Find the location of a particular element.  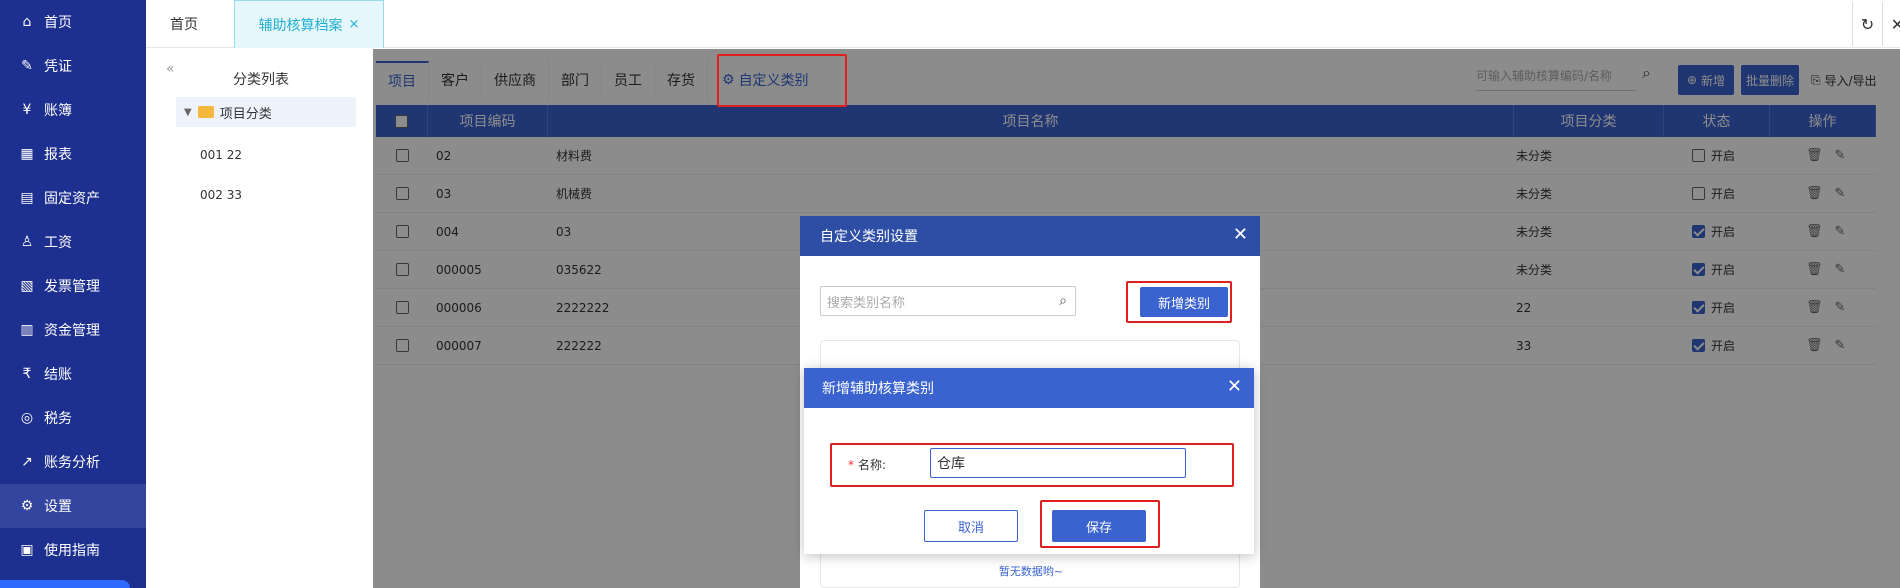

sidebar-item-label: 结账 is located at coordinates (58, 375).